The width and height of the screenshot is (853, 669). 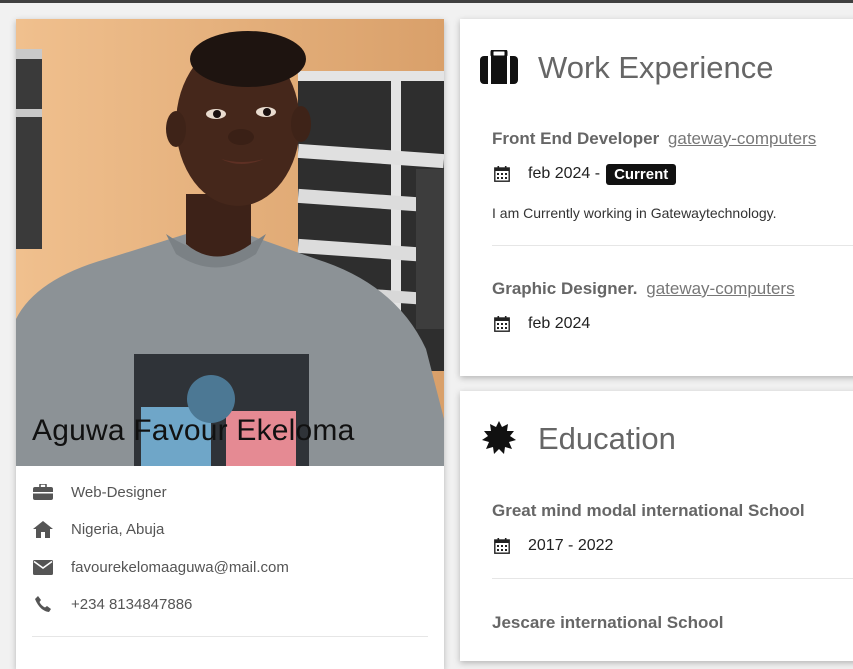 I want to click on work-entry-2-date: feb 2024, so click(x=541, y=324).